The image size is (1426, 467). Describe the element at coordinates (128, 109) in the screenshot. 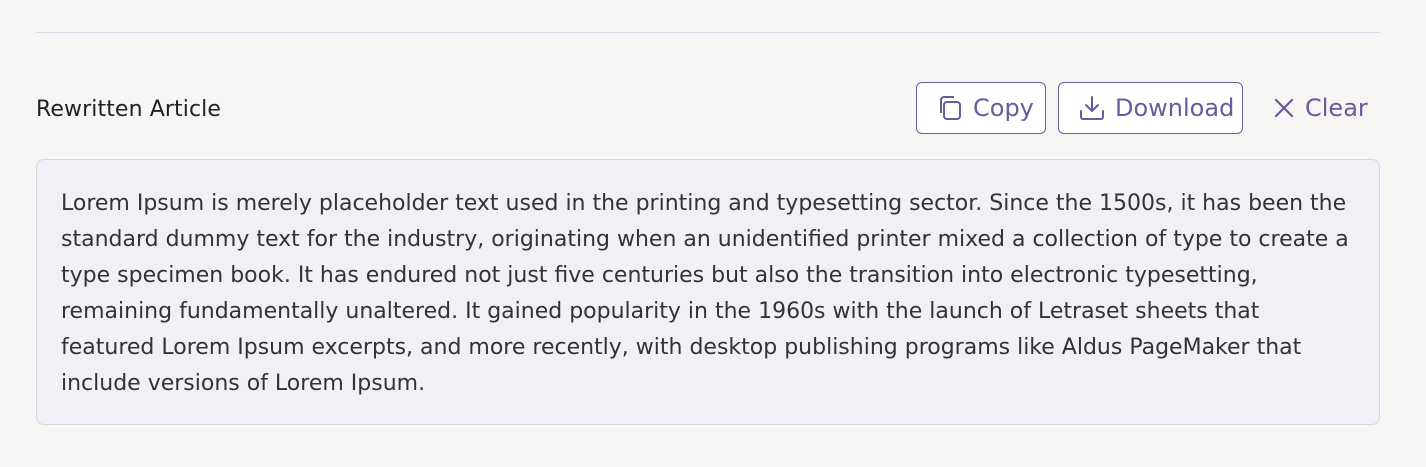

I see `section-title: Rewritten Article` at that location.